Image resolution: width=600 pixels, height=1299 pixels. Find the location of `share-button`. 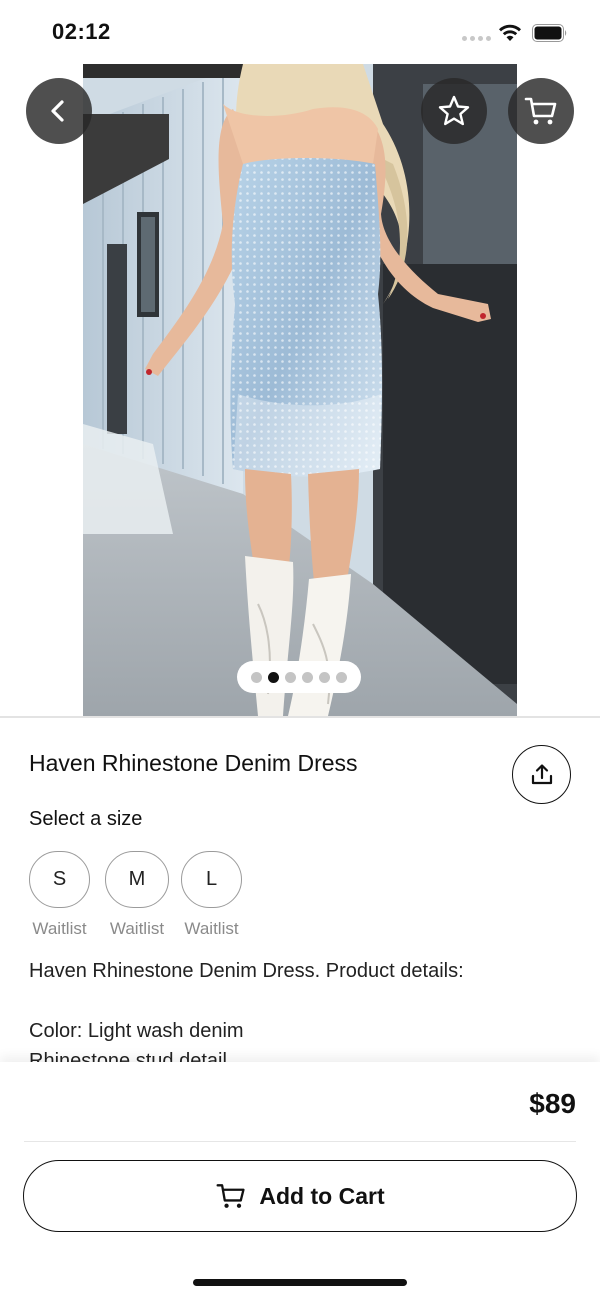

share-button is located at coordinates (541, 774).